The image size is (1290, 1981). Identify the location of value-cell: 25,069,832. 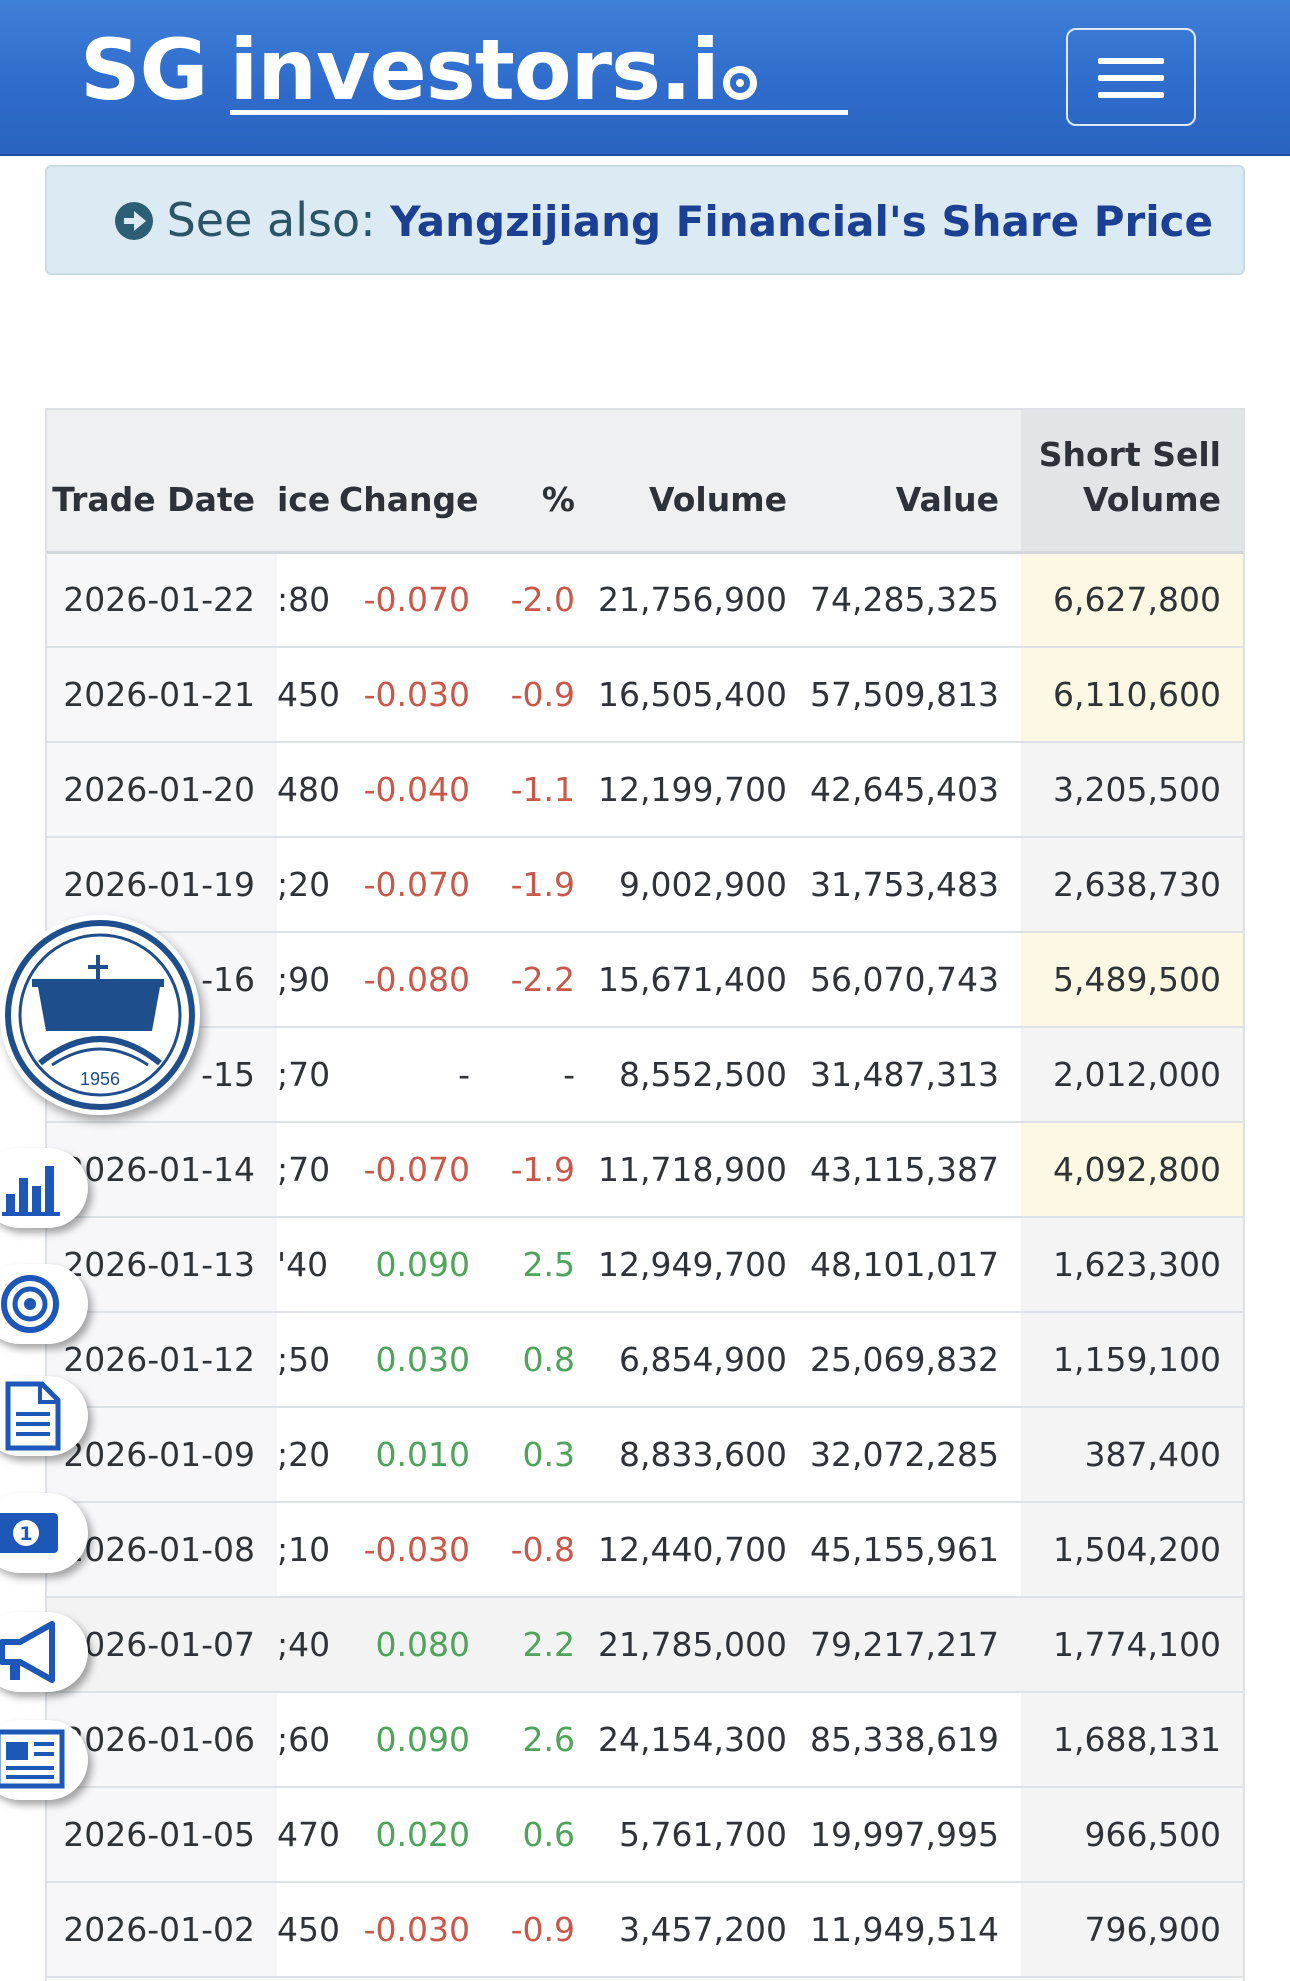
(915, 1360).